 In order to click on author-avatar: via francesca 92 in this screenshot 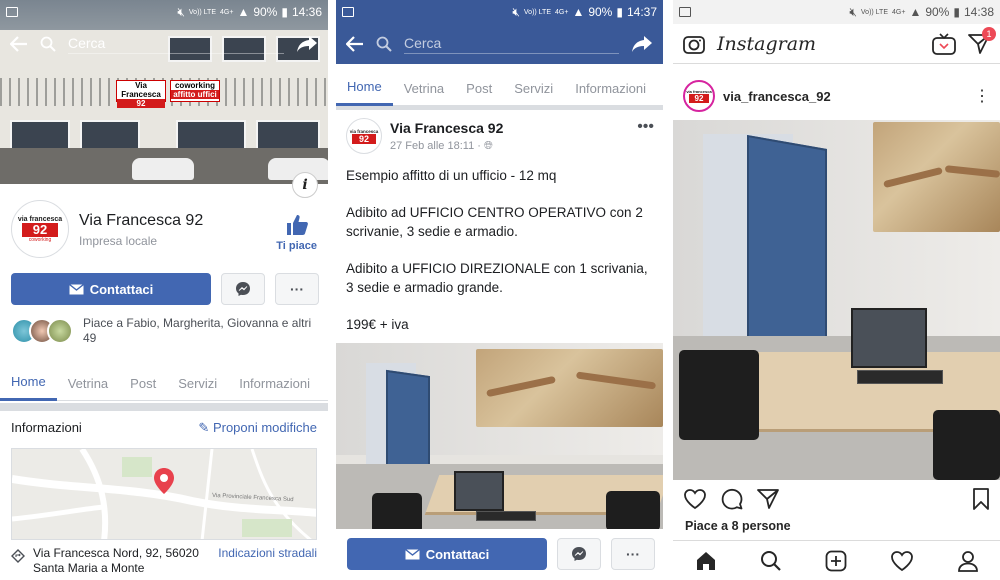, I will do `click(364, 136)`.